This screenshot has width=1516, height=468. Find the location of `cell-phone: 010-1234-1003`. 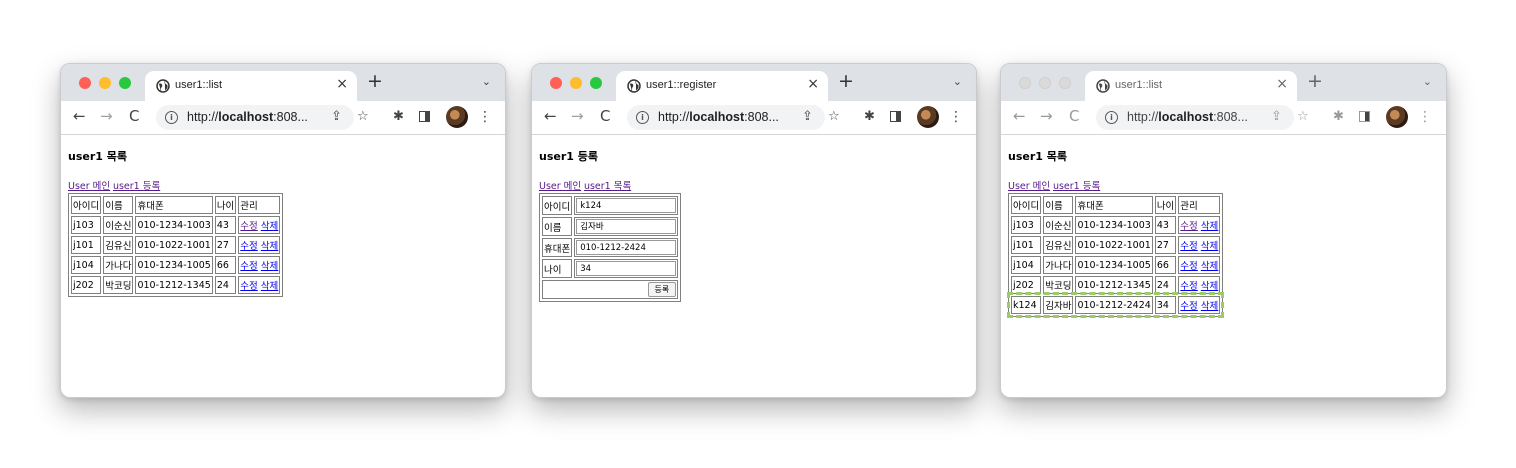

cell-phone: 010-1234-1003 is located at coordinates (174, 225).